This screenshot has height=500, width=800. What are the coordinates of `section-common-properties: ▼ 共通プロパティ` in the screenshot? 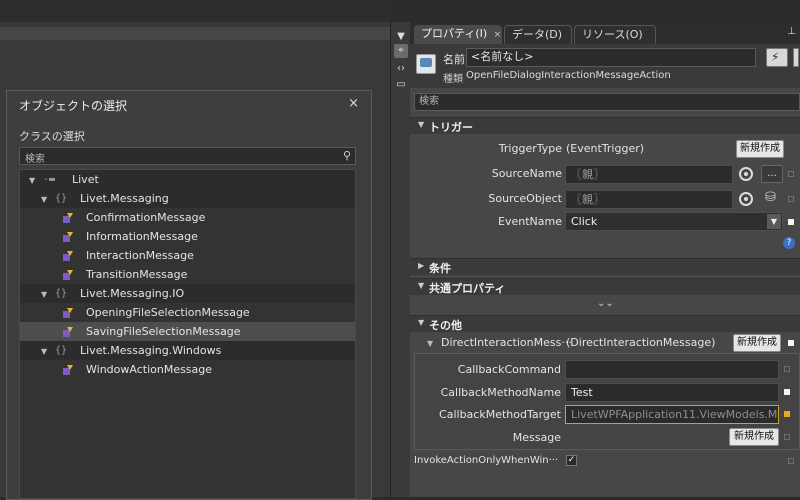 It's located at (605, 286).